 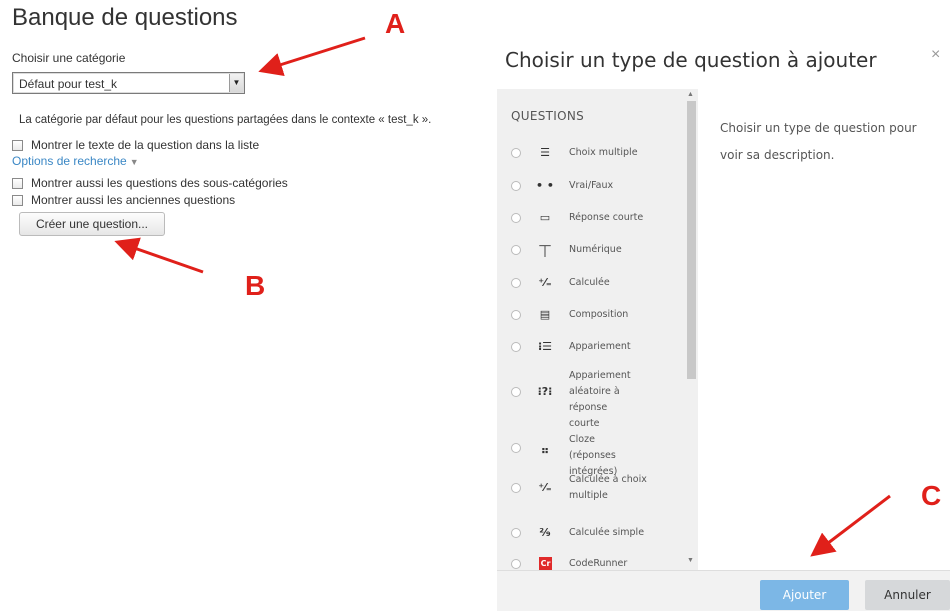 I want to click on question-type-label: Calculée, so click(x=589, y=282).